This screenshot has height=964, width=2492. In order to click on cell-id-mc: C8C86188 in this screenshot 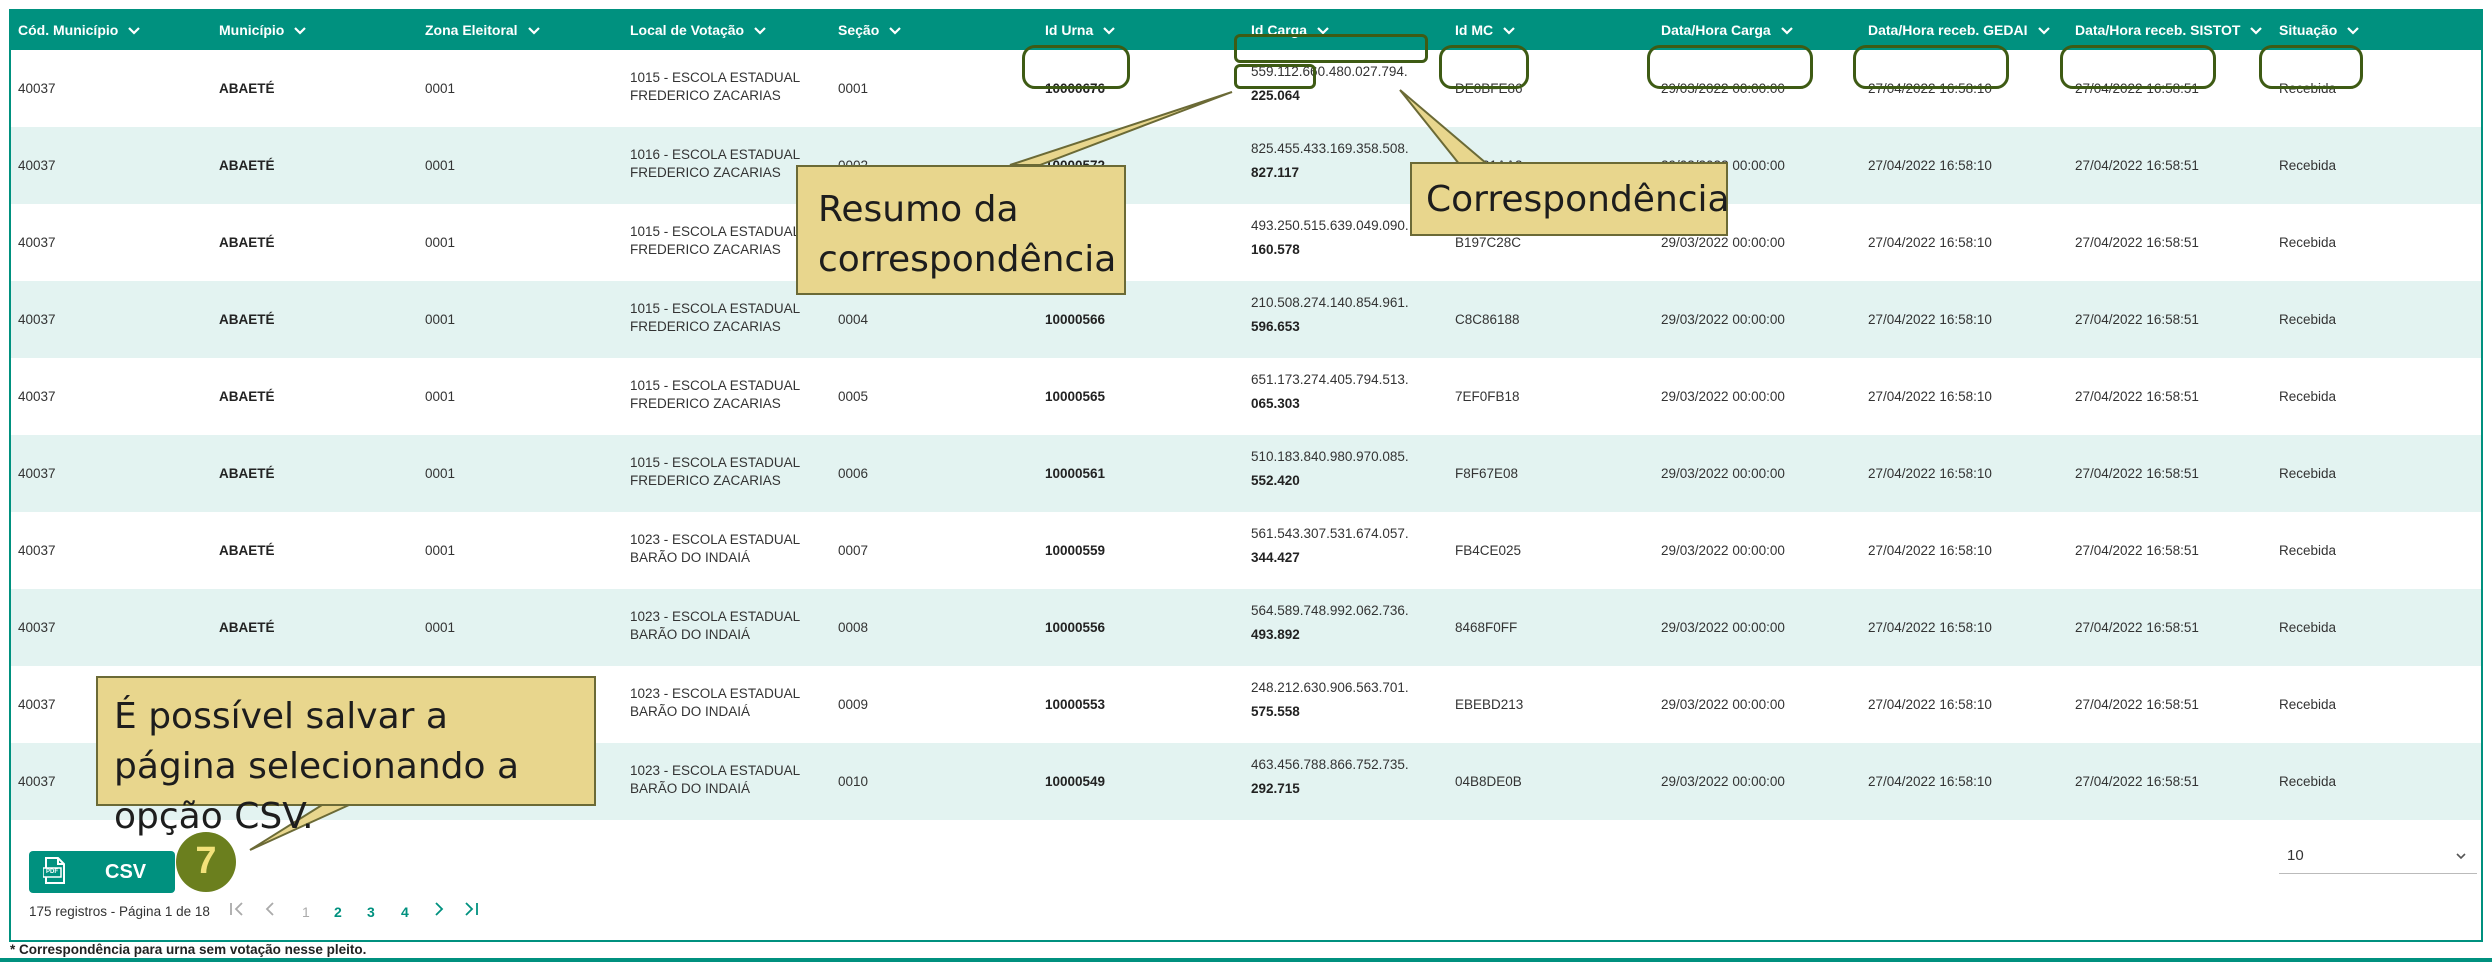, I will do `click(1487, 319)`.